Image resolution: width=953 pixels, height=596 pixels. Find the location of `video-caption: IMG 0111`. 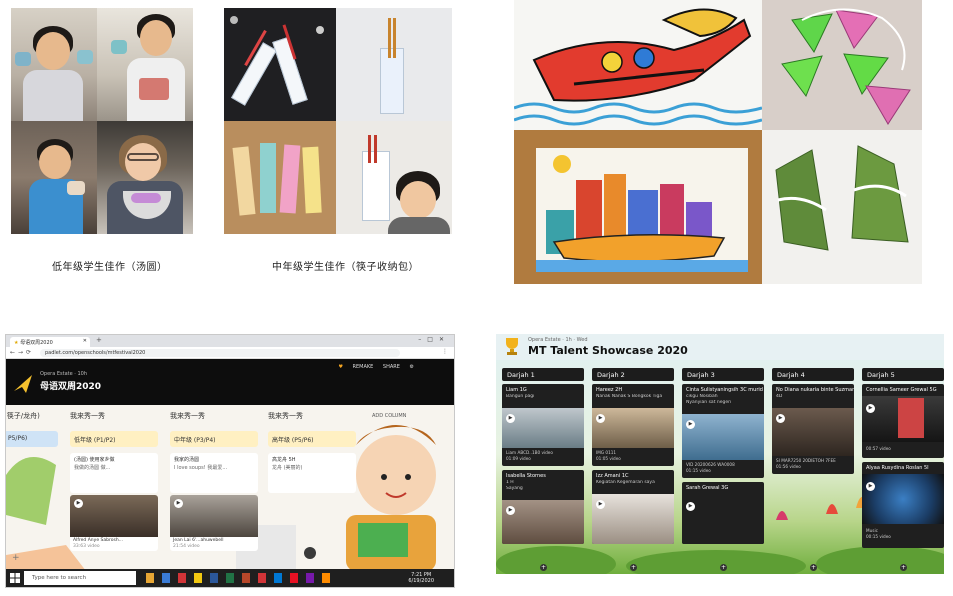

video-caption: IMG 0111 is located at coordinates (606, 452).